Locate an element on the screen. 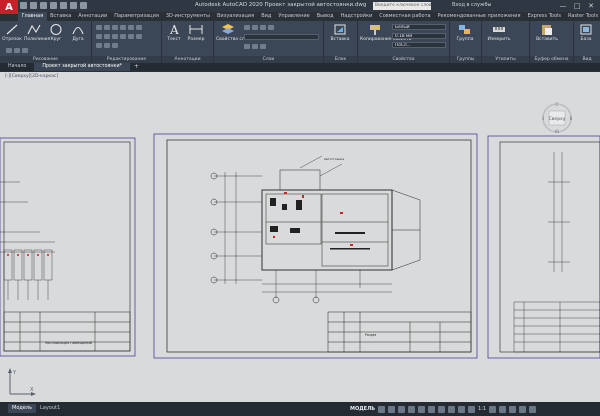 Image resolution: width=600 pixels, height=416 pixels. tab-insert: Вставка is located at coordinates (61, 16).